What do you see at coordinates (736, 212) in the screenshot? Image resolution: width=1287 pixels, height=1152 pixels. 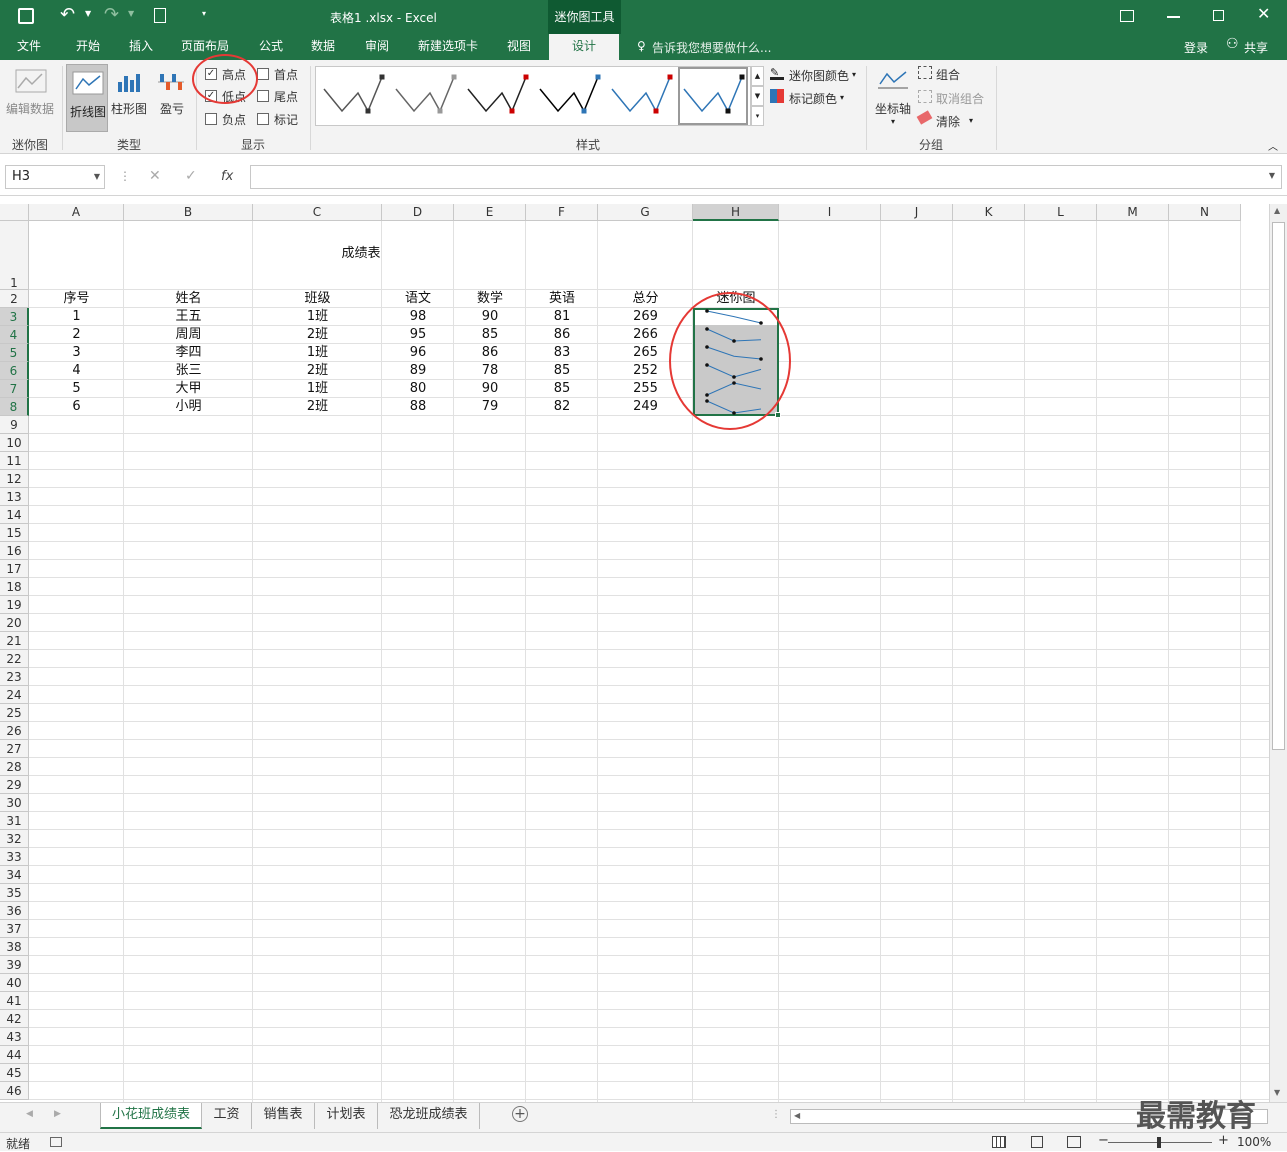 I see `column-header-H: H` at bounding box center [736, 212].